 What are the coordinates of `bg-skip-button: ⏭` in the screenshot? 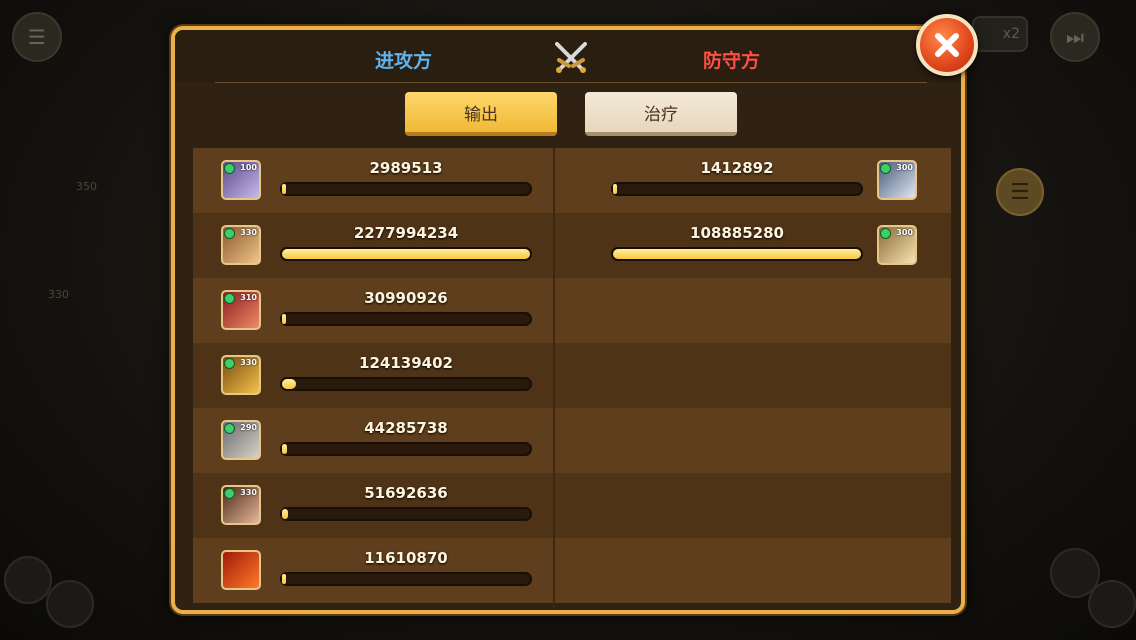 It's located at (1075, 37).